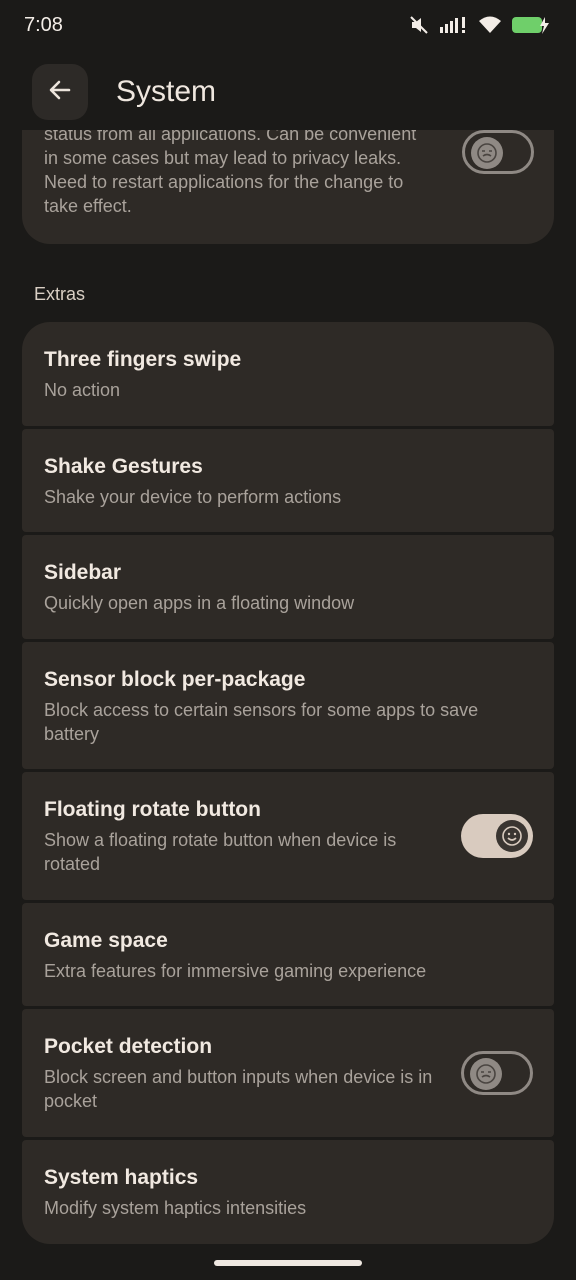  Describe the element at coordinates (419, 27) in the screenshot. I see `mute-icon` at that location.